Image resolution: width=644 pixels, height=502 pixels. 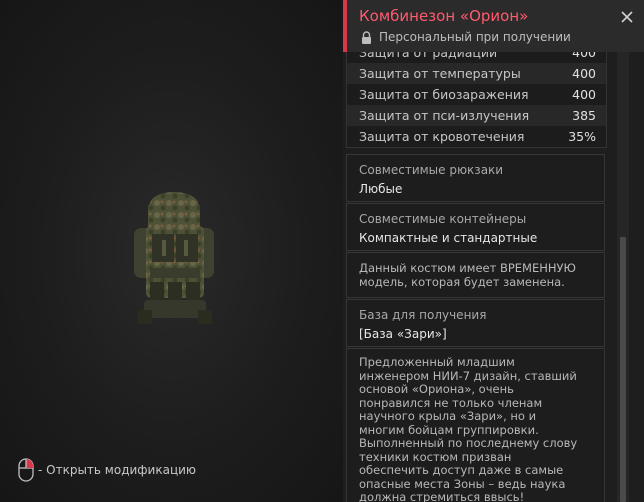 What do you see at coordinates (428, 56) in the screenshot?
I see `stat-label: Защита от радиации` at bounding box center [428, 56].